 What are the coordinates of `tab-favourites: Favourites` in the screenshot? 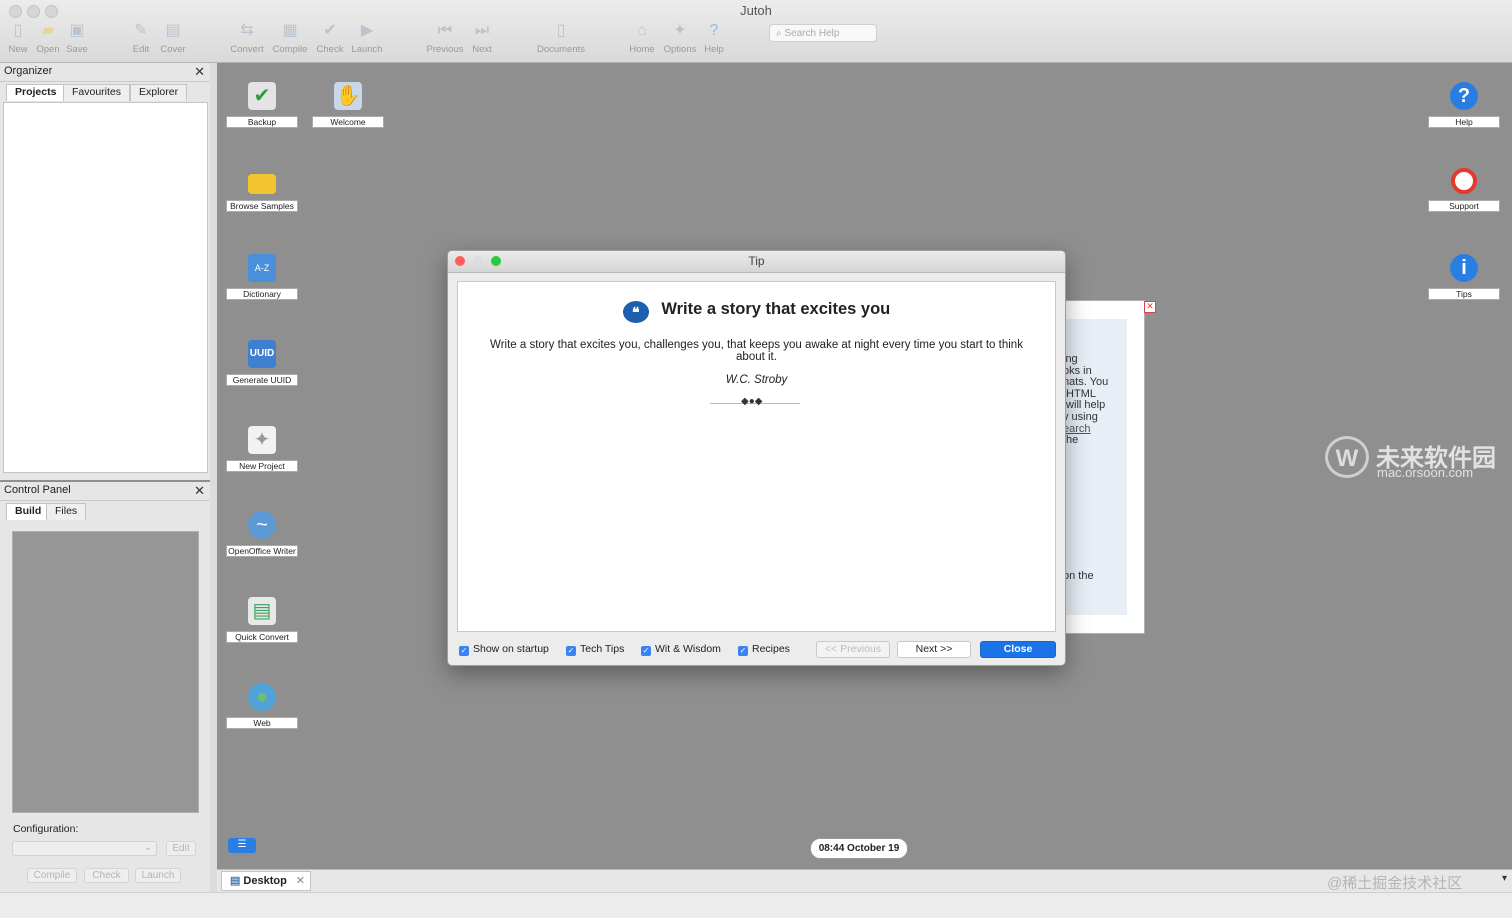 It's located at (97, 92).